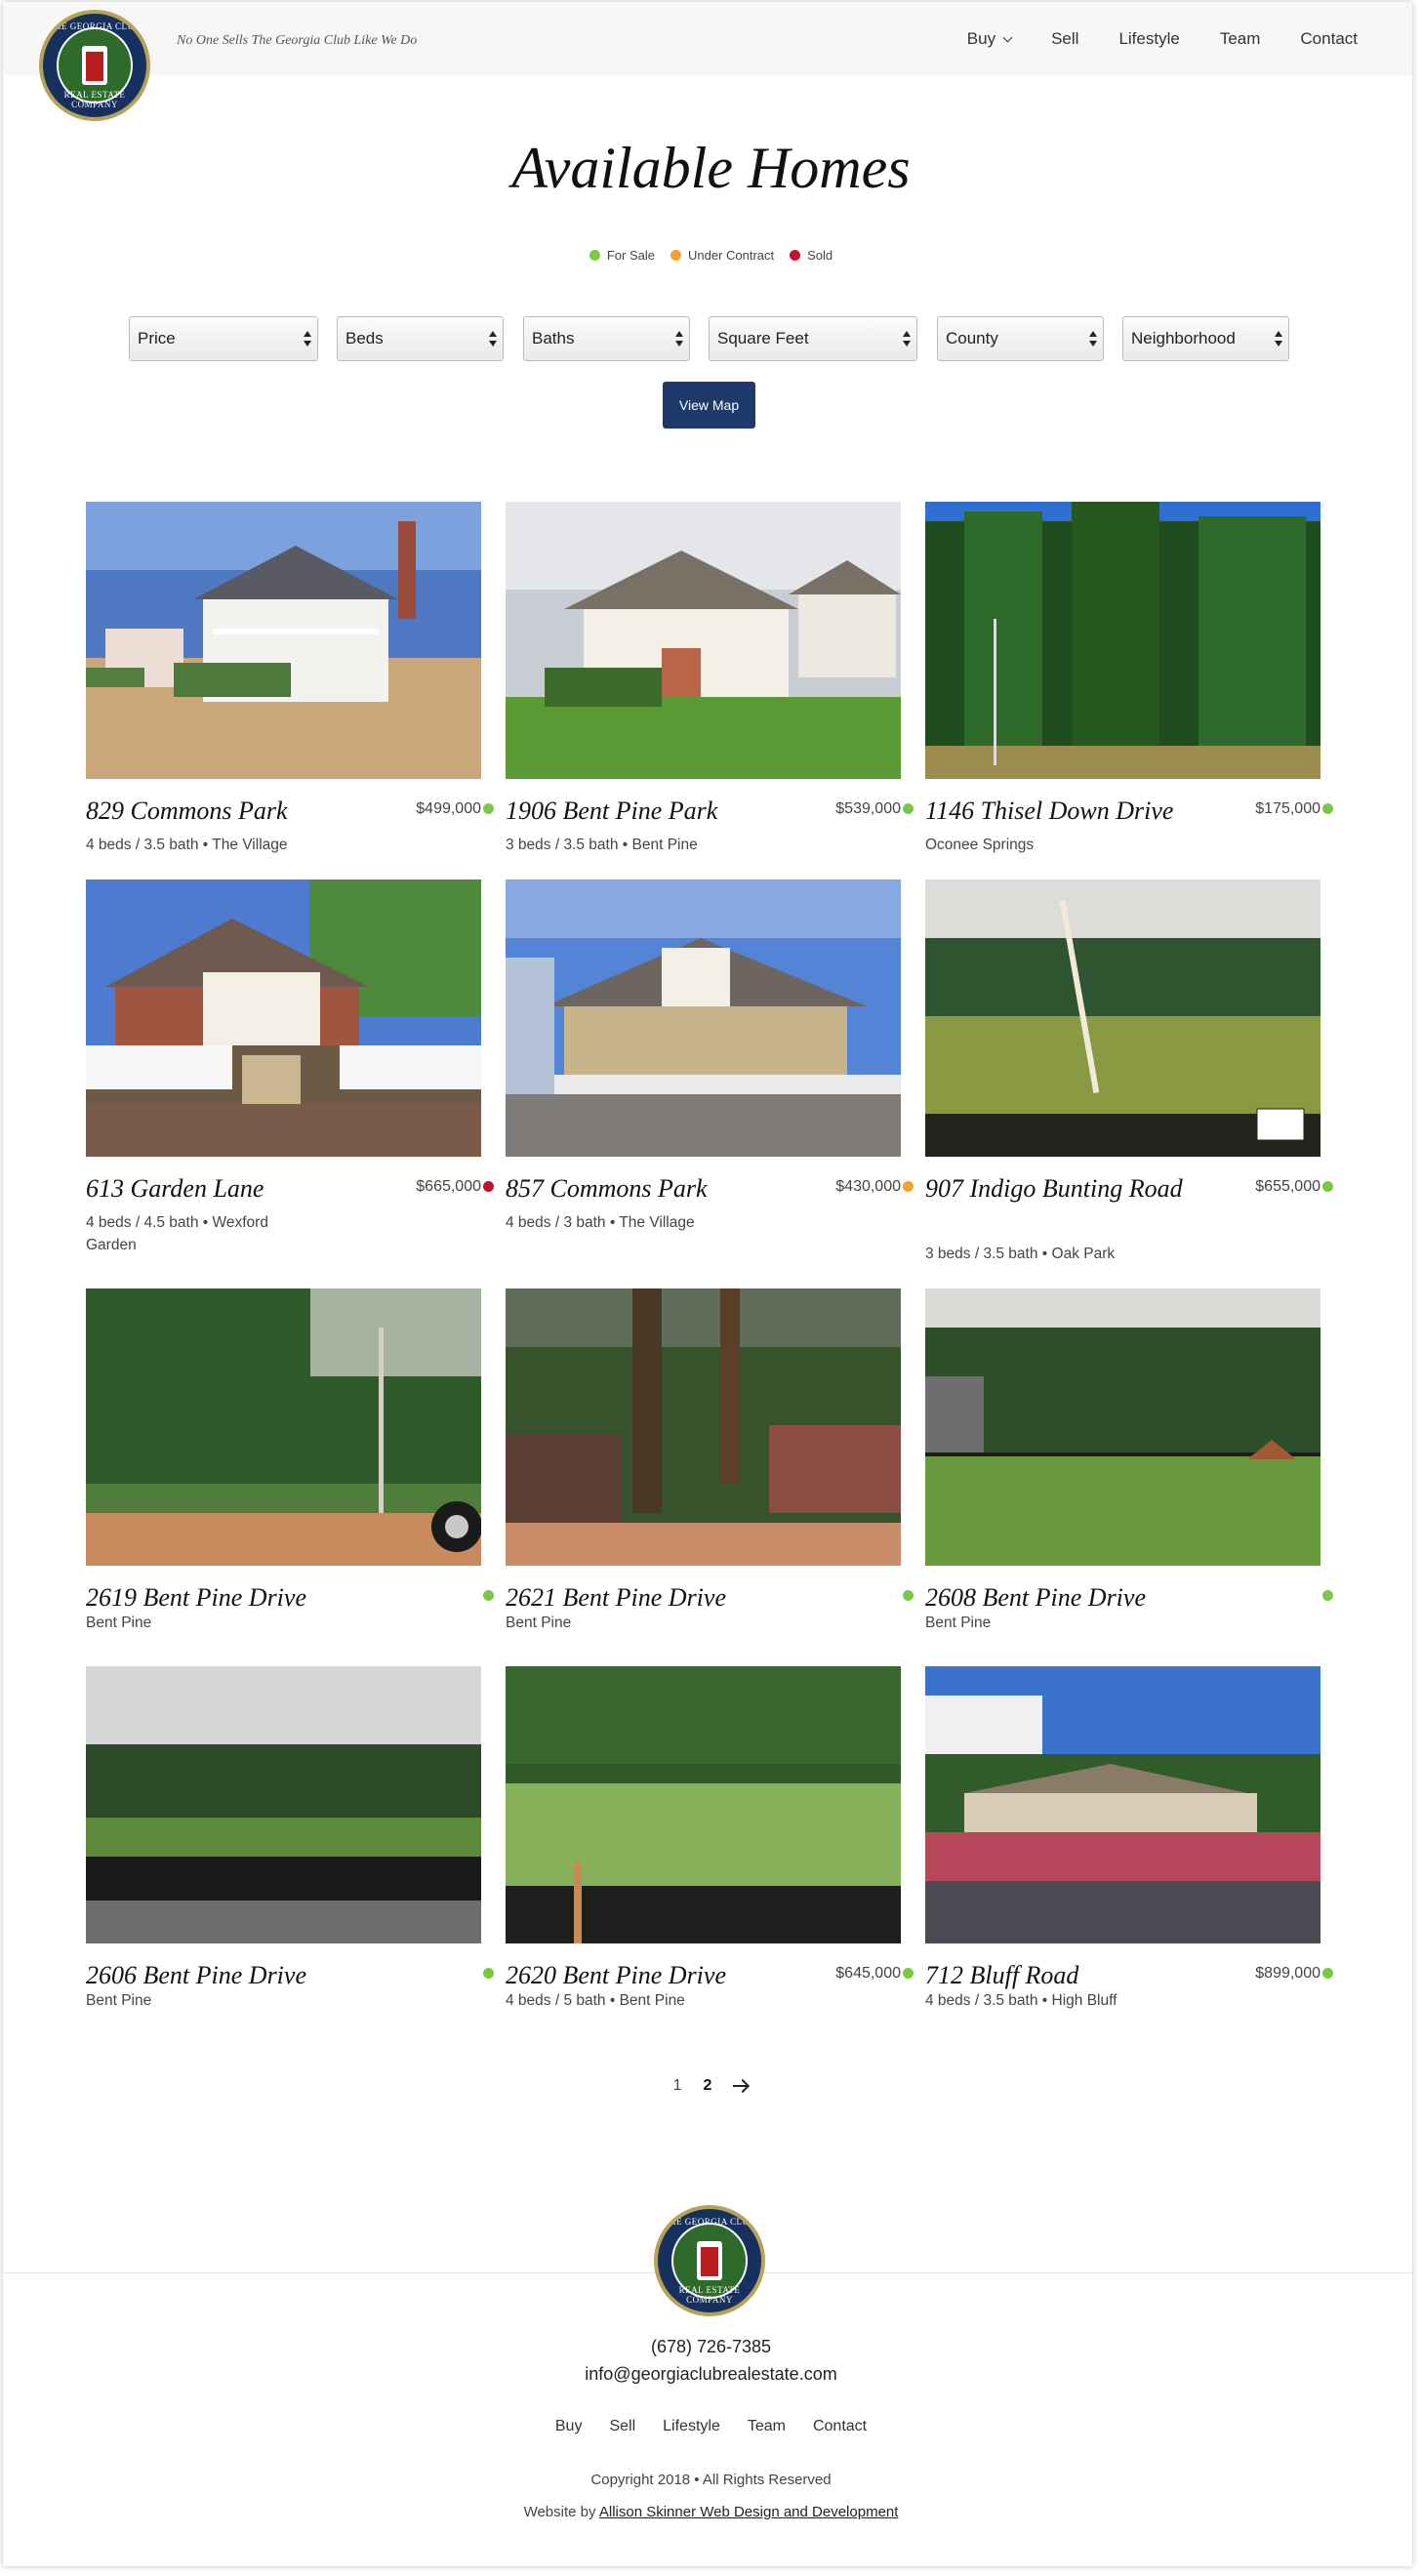  What do you see at coordinates (600, 1222) in the screenshot?
I see `listing-details: 4 beds / 3 bath • The Village` at bounding box center [600, 1222].